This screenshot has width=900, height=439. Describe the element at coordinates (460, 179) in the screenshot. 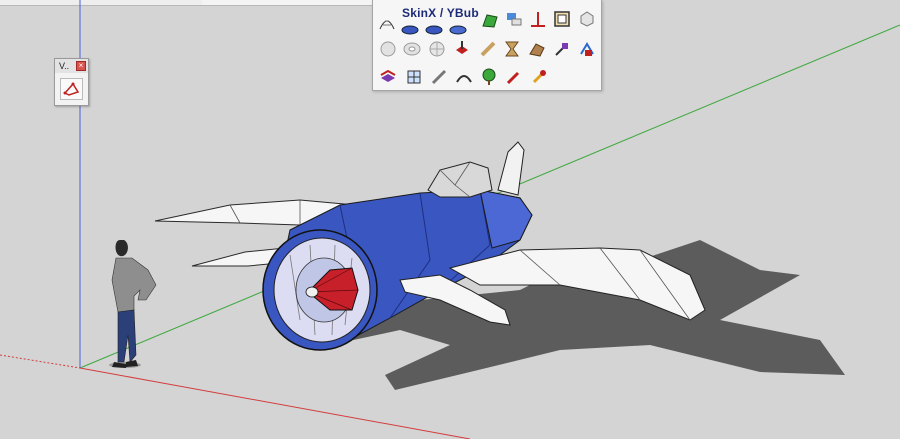

I see `canopy` at that location.